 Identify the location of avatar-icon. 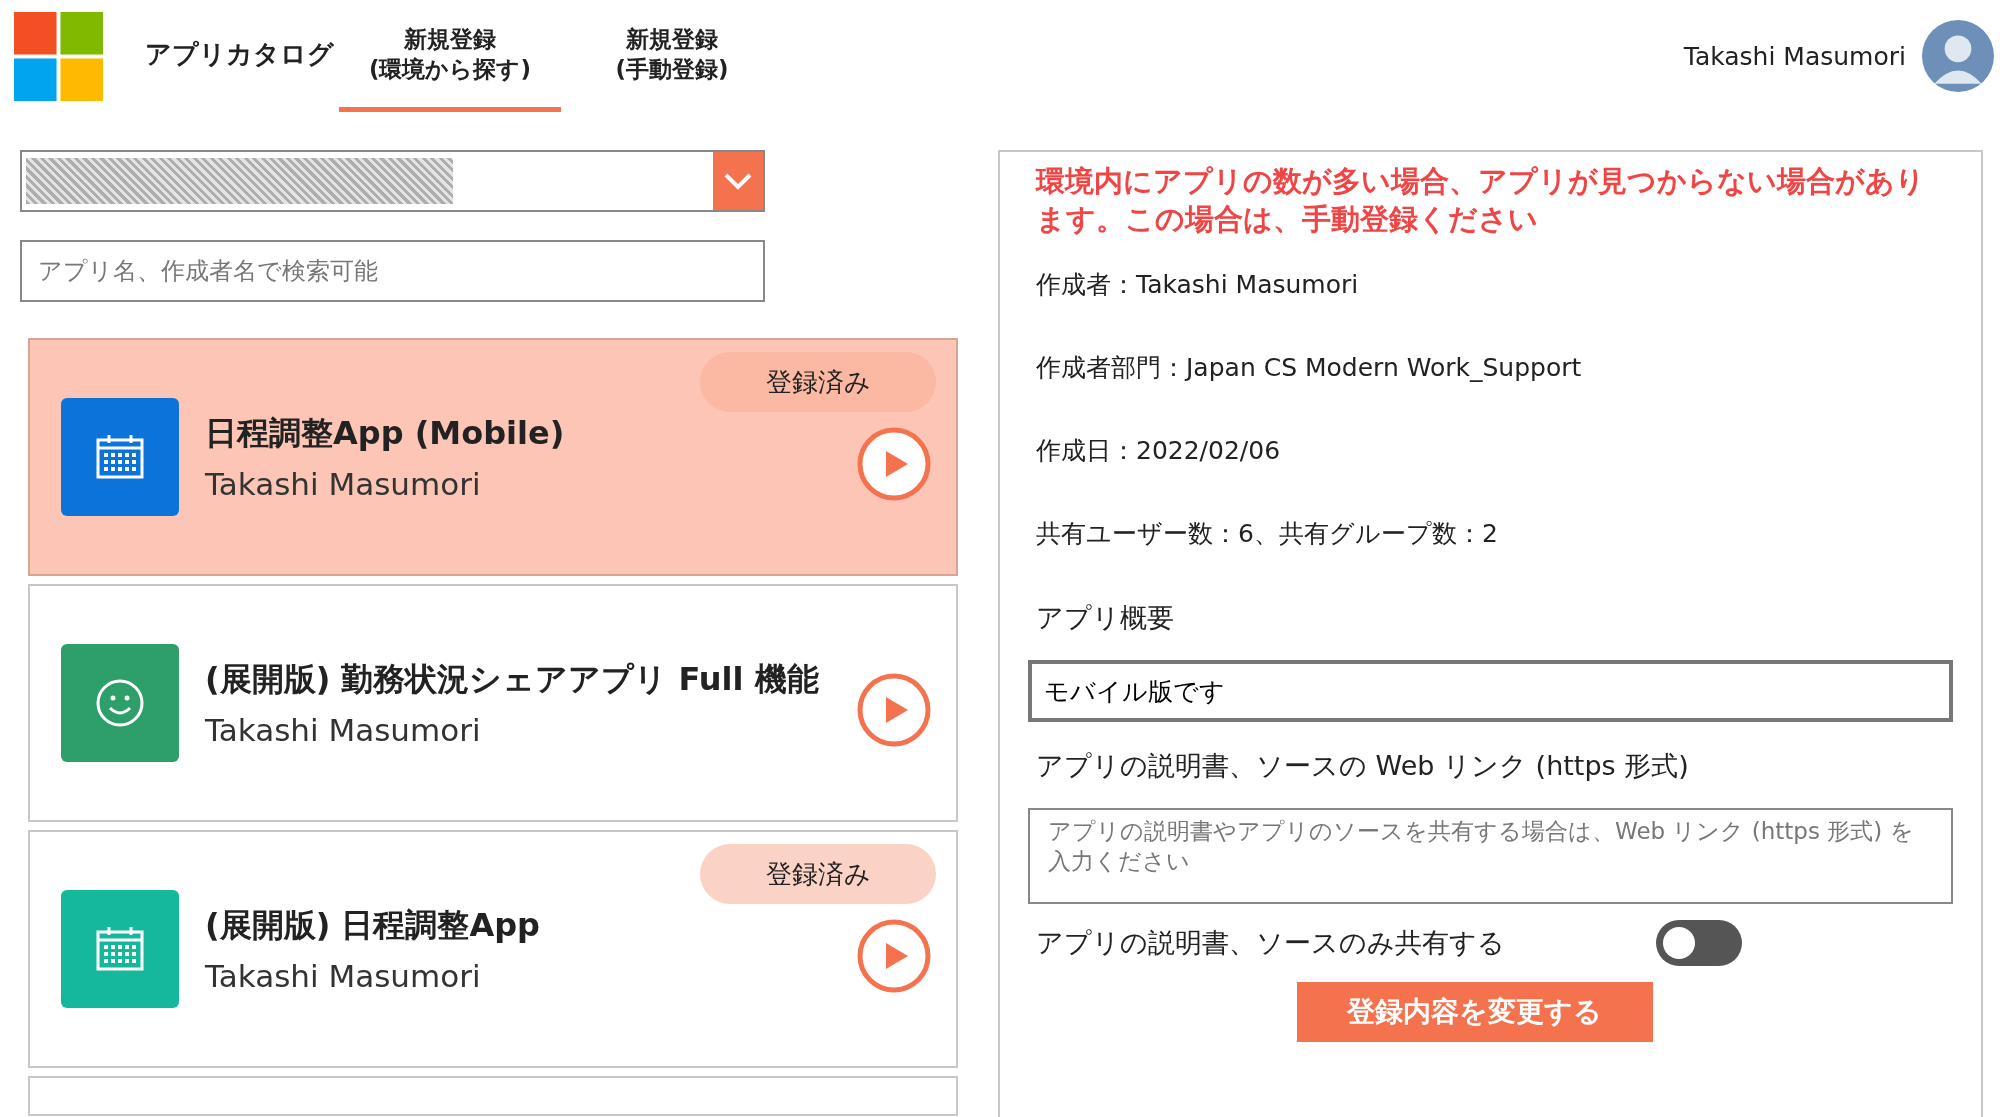
(1958, 56).